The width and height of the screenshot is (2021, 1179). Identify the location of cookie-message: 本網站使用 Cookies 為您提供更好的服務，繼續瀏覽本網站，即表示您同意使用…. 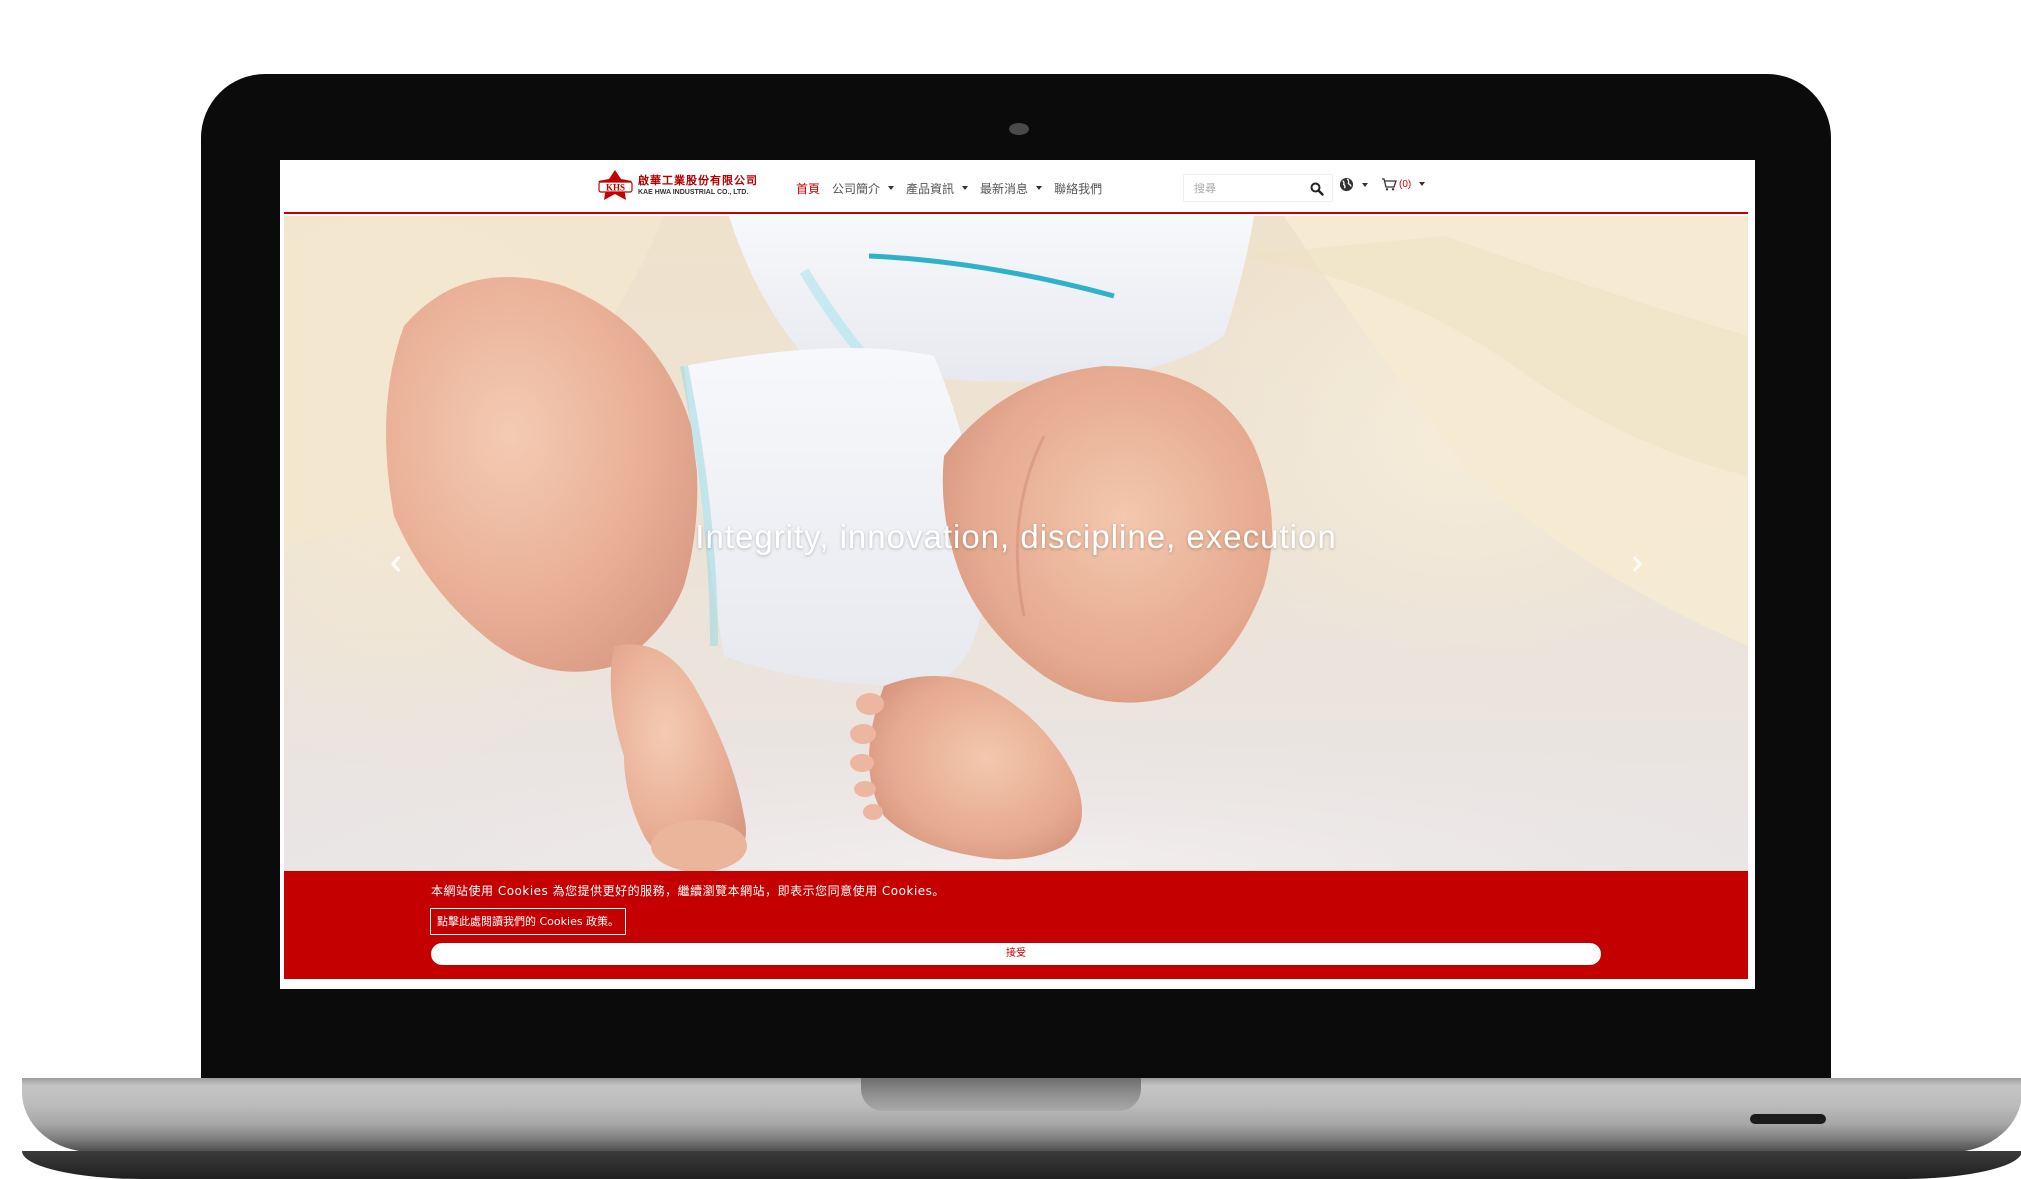
(688, 891).